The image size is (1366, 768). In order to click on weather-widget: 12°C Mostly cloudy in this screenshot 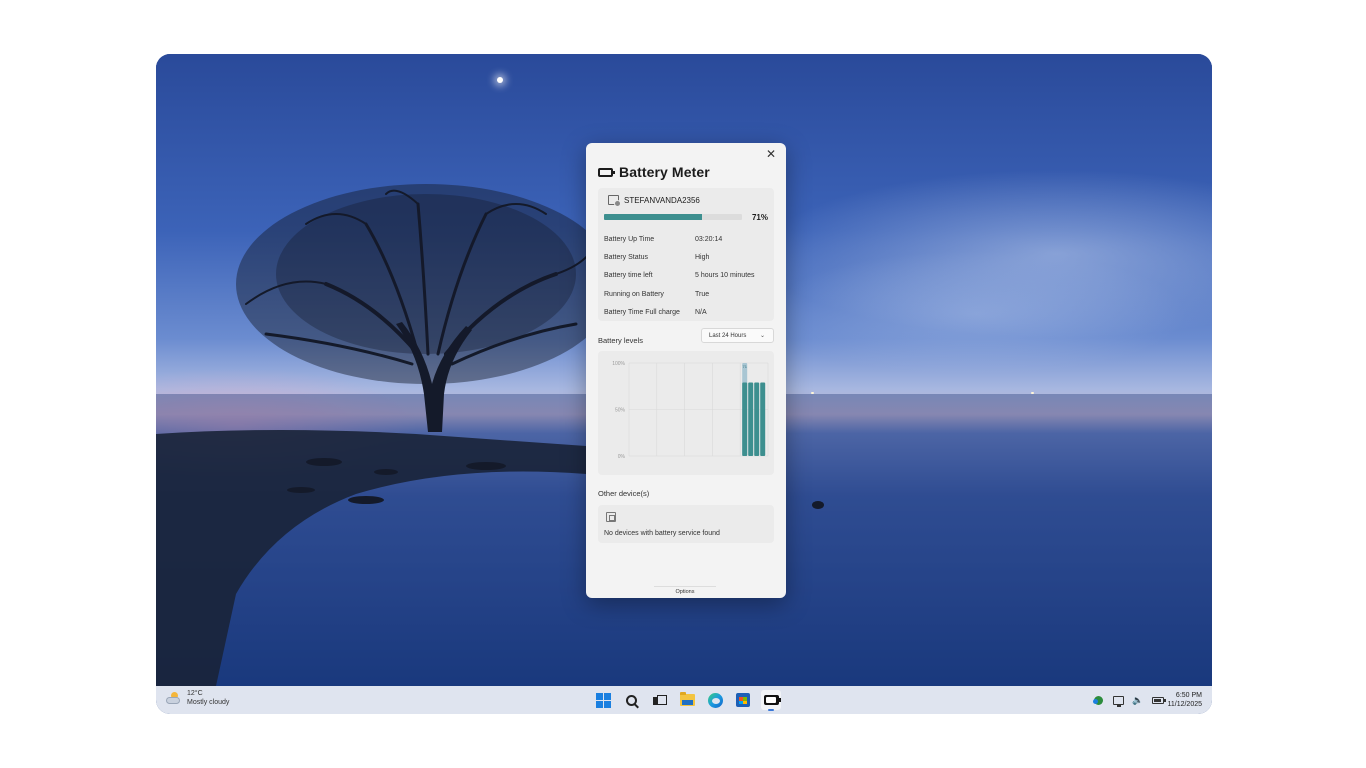, I will do `click(197, 698)`.